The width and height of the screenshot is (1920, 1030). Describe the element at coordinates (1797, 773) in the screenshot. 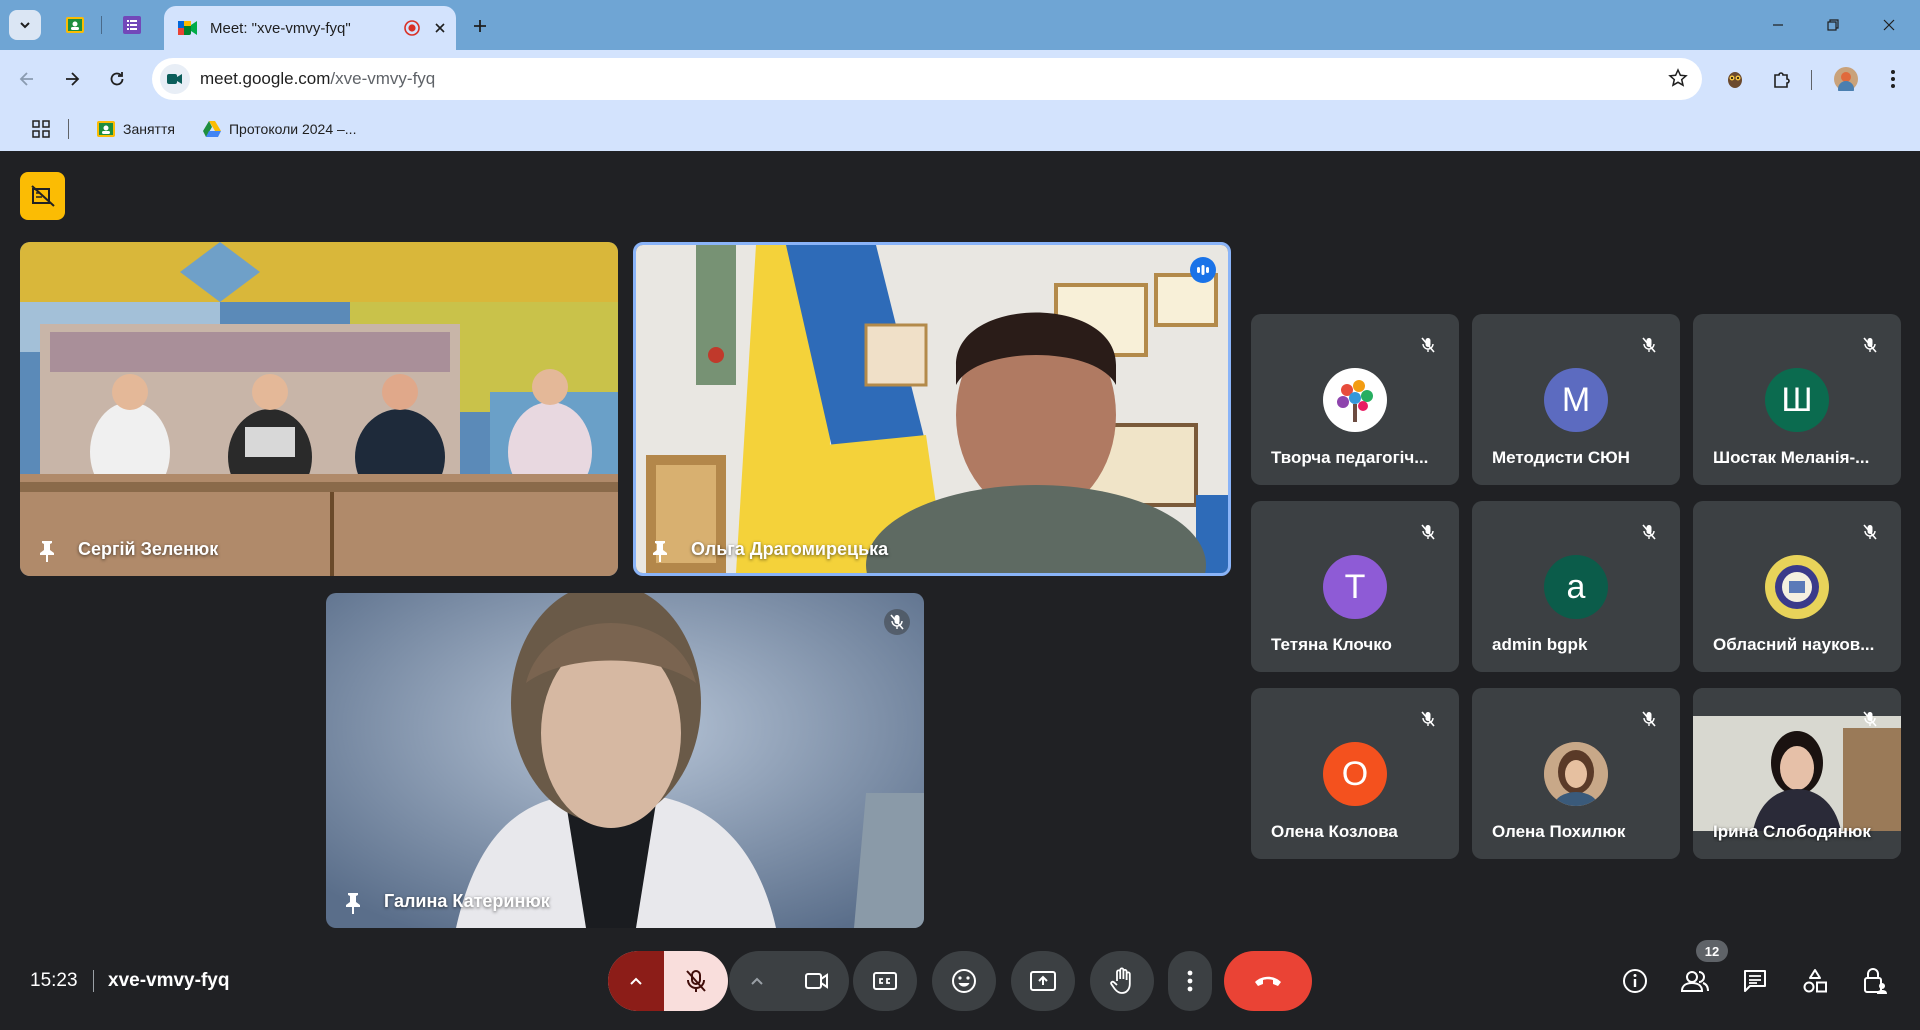

I see `participant-tile: Ірина Слободянюк` at that location.